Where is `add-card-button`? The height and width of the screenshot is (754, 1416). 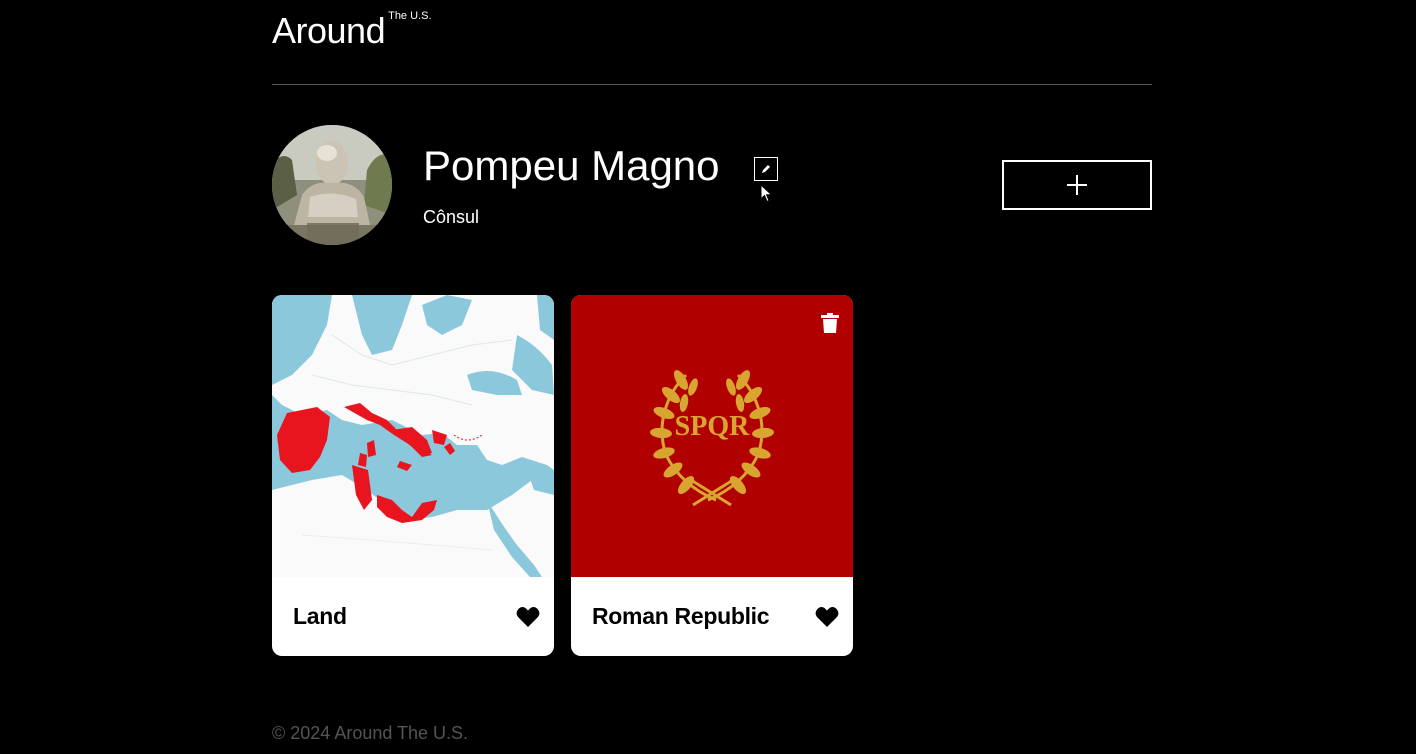 add-card-button is located at coordinates (1077, 185).